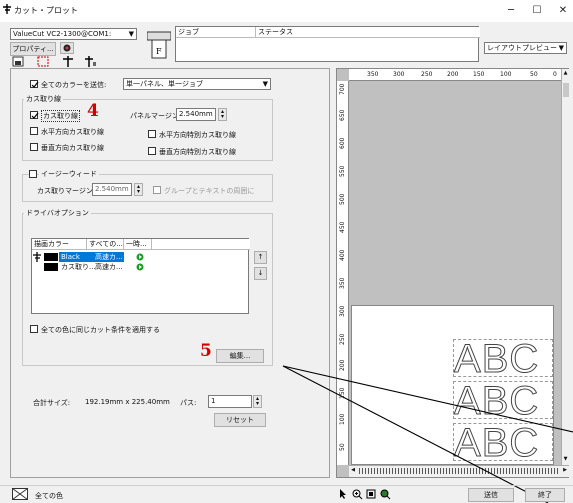 The image size is (573, 503). I want to click on zoom-fit-icon, so click(371, 494).